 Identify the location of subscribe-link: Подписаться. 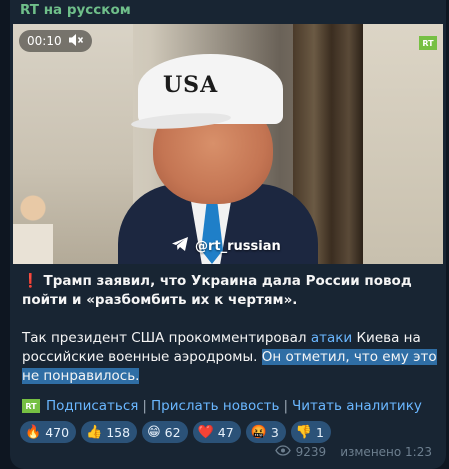
(92, 406).